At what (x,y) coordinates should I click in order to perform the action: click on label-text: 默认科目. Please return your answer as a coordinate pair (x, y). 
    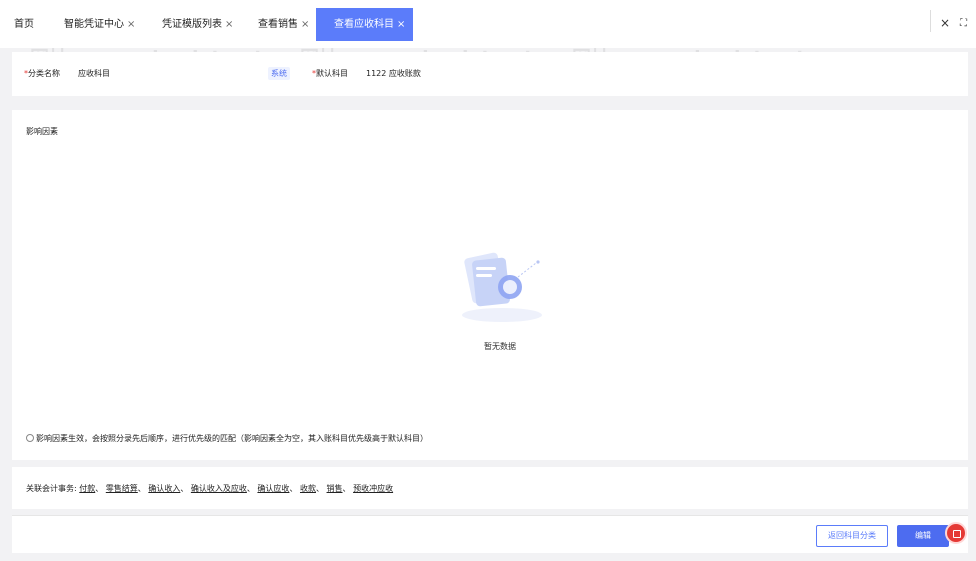
    Looking at the image, I should click on (332, 73).